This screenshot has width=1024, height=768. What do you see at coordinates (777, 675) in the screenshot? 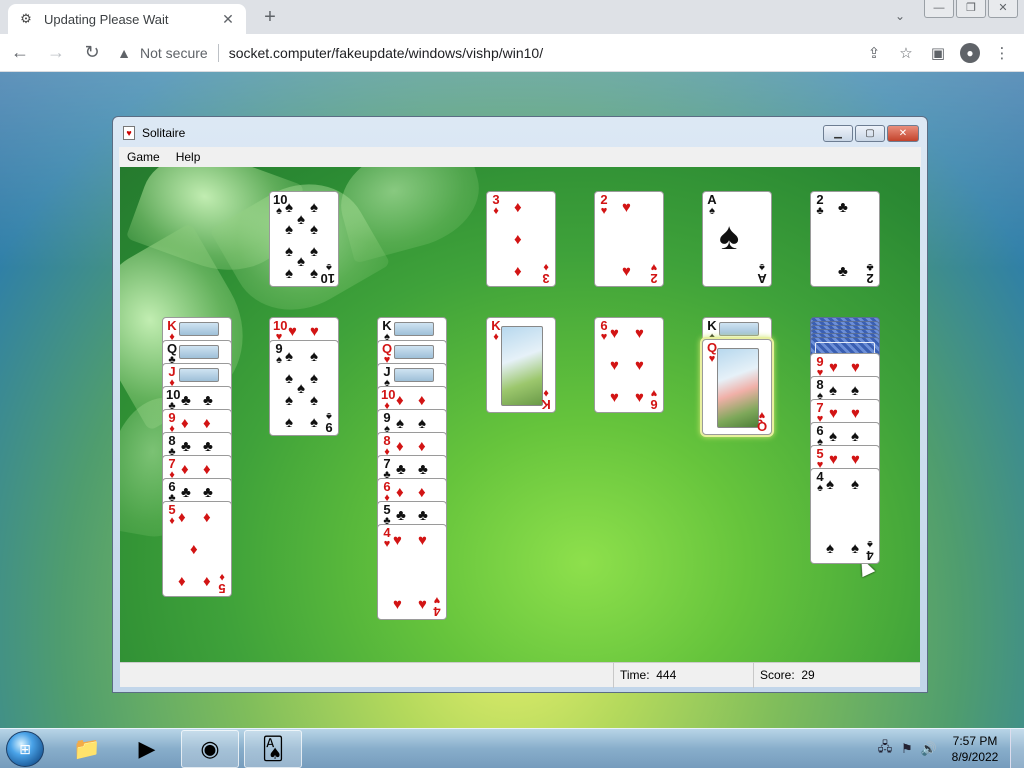
I see `score-label: Score:` at bounding box center [777, 675].